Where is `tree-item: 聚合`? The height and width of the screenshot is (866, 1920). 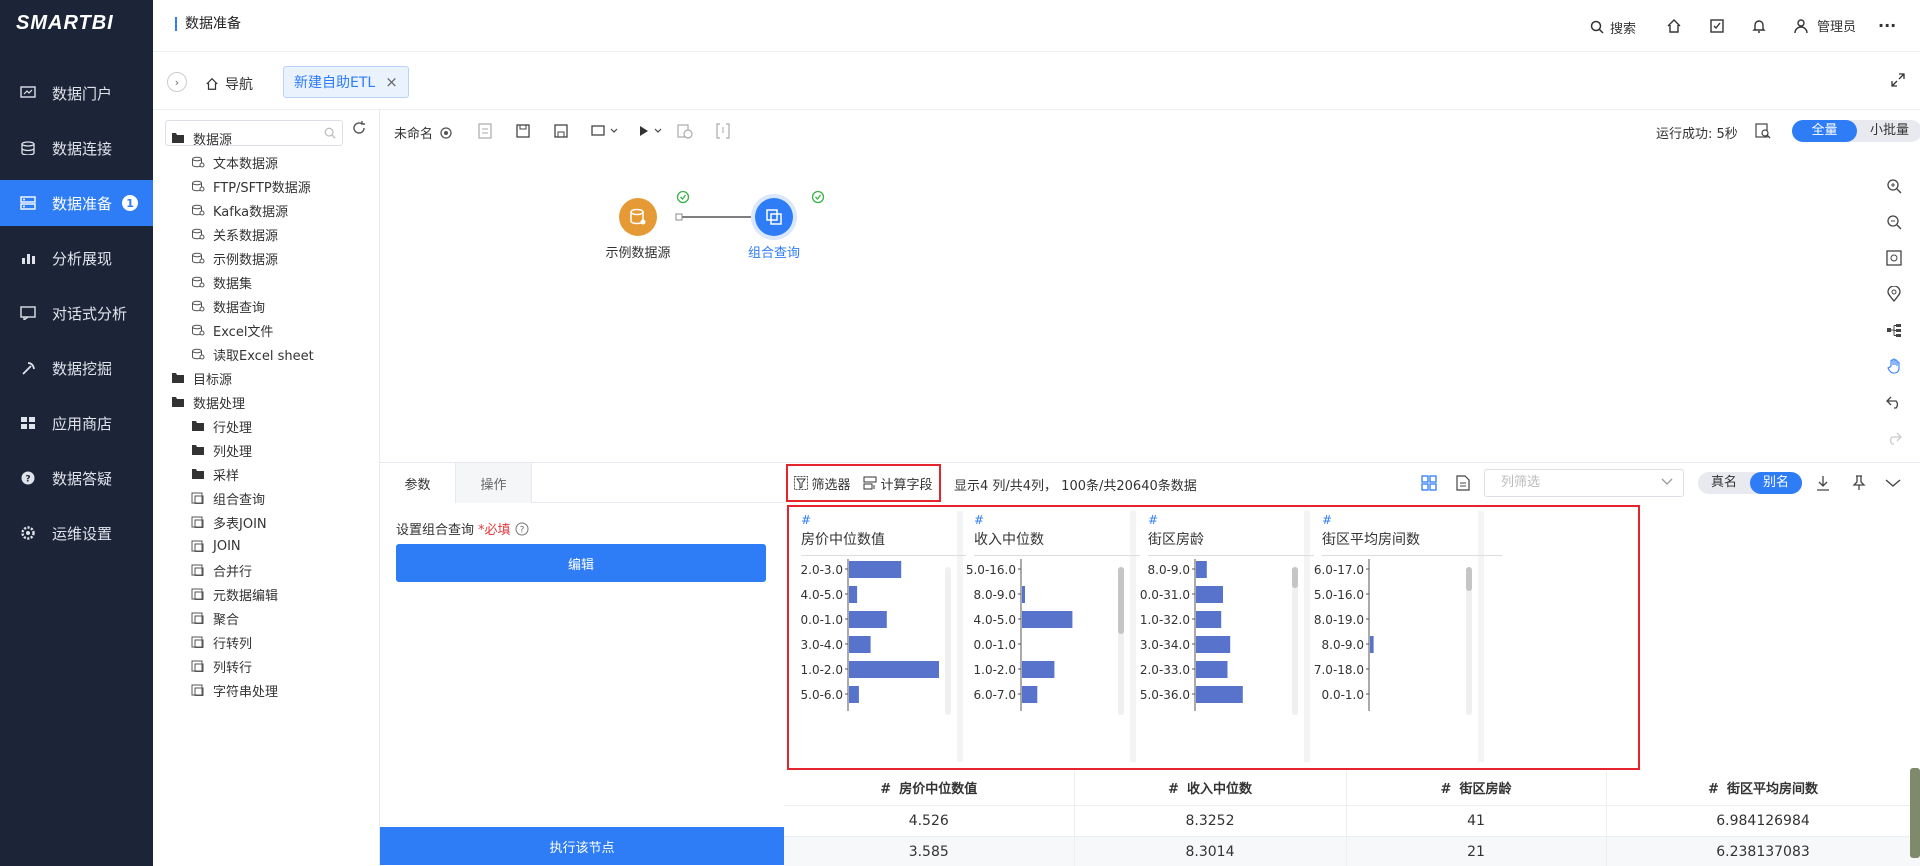
tree-item: 聚合 is located at coordinates (215, 618).